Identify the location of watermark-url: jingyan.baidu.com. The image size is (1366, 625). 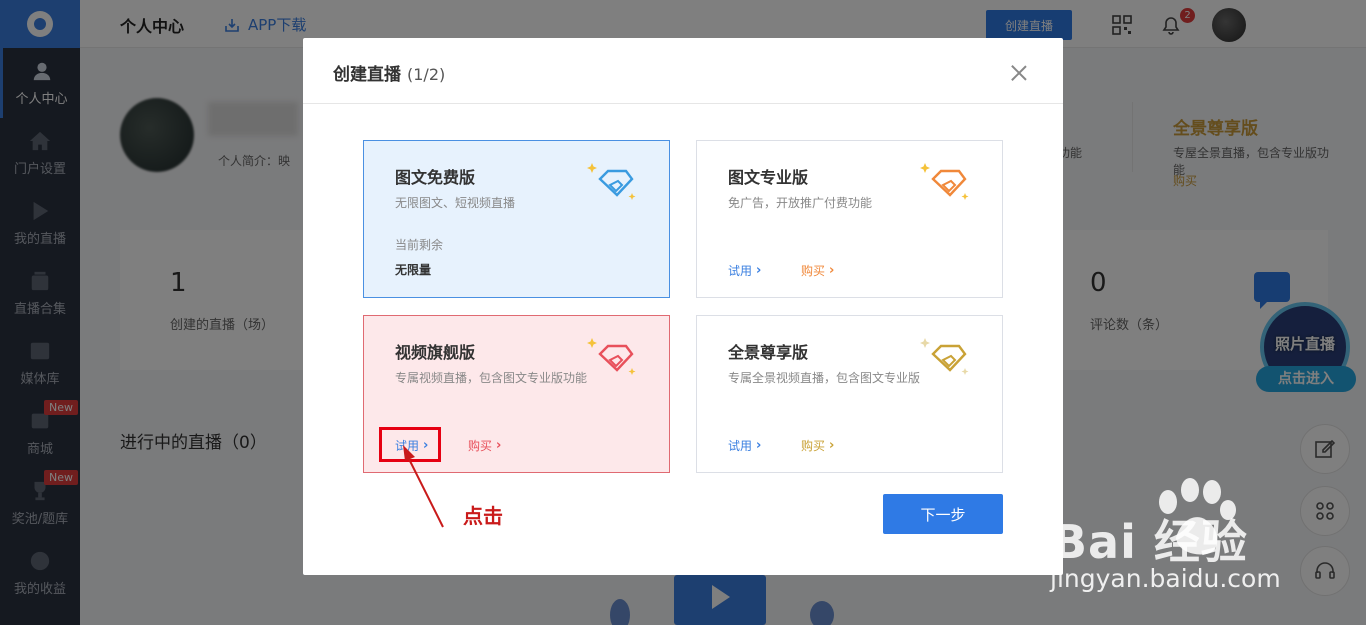
(1165, 578).